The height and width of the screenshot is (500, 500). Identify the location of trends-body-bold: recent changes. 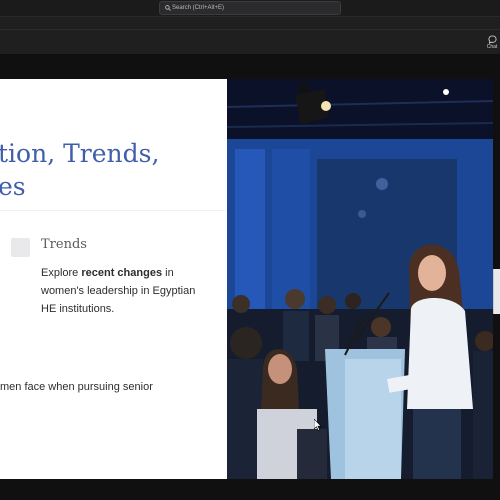
(122, 273).